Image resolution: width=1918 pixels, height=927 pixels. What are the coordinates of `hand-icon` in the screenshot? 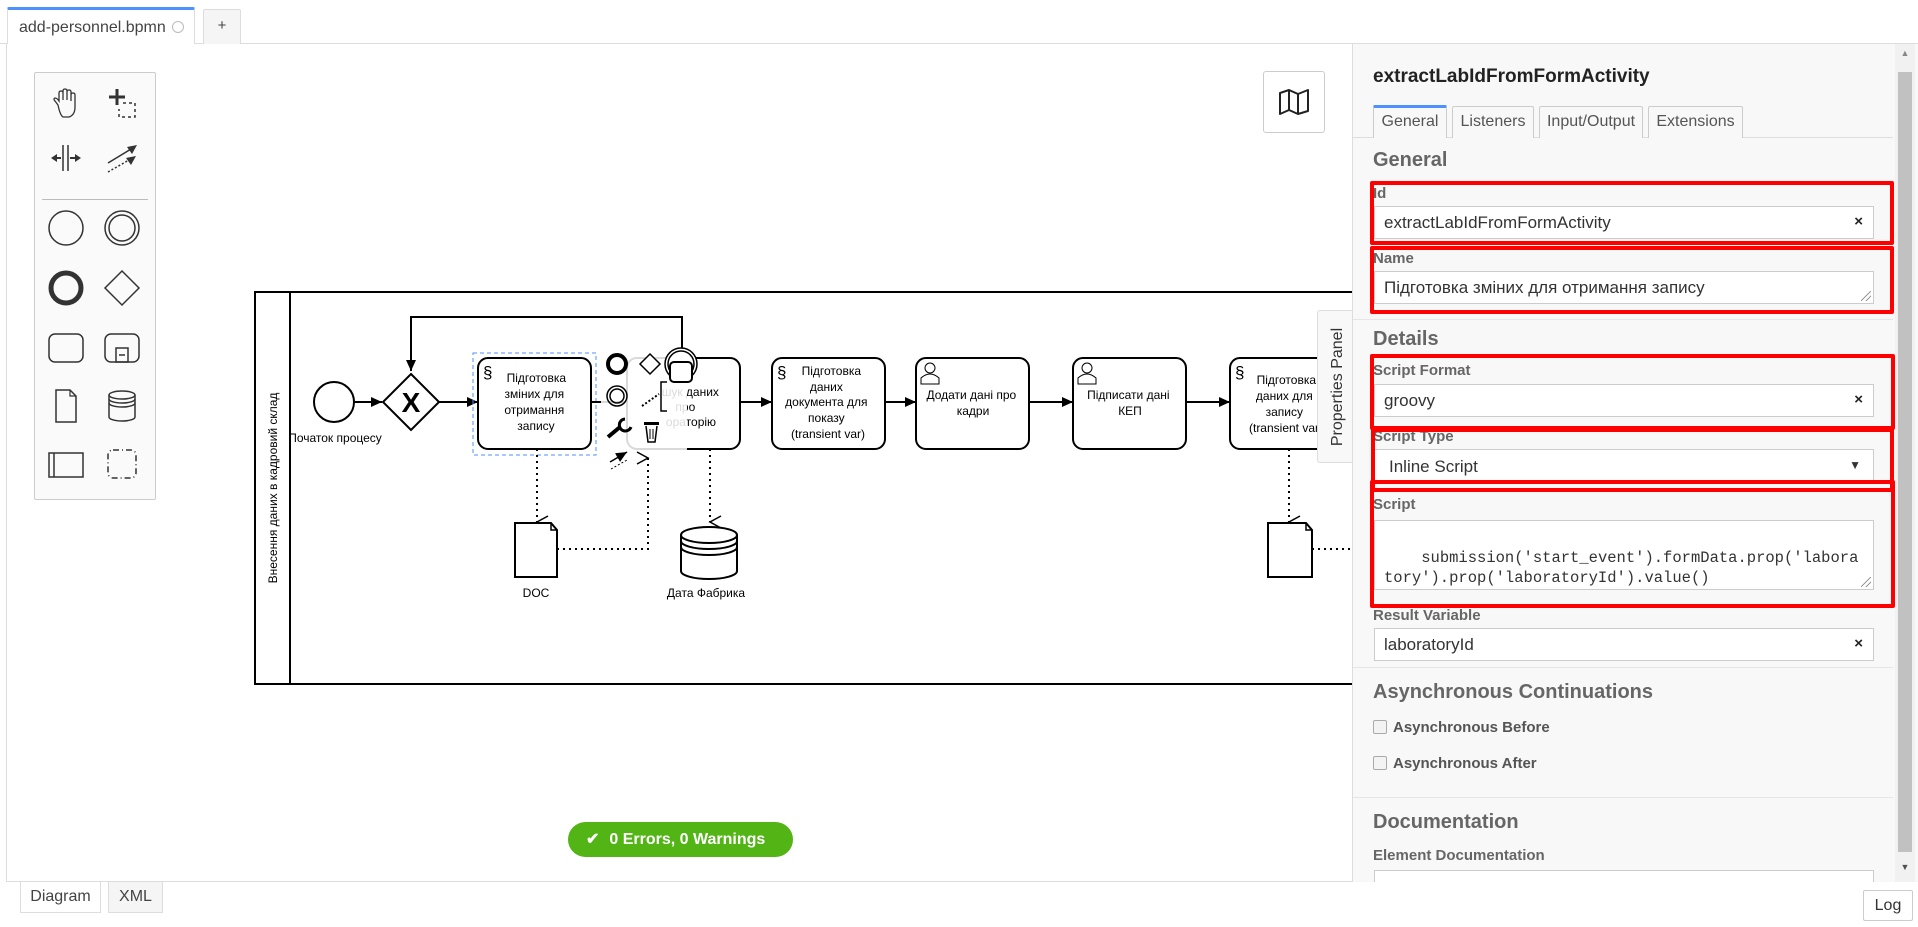 It's located at (64, 103).